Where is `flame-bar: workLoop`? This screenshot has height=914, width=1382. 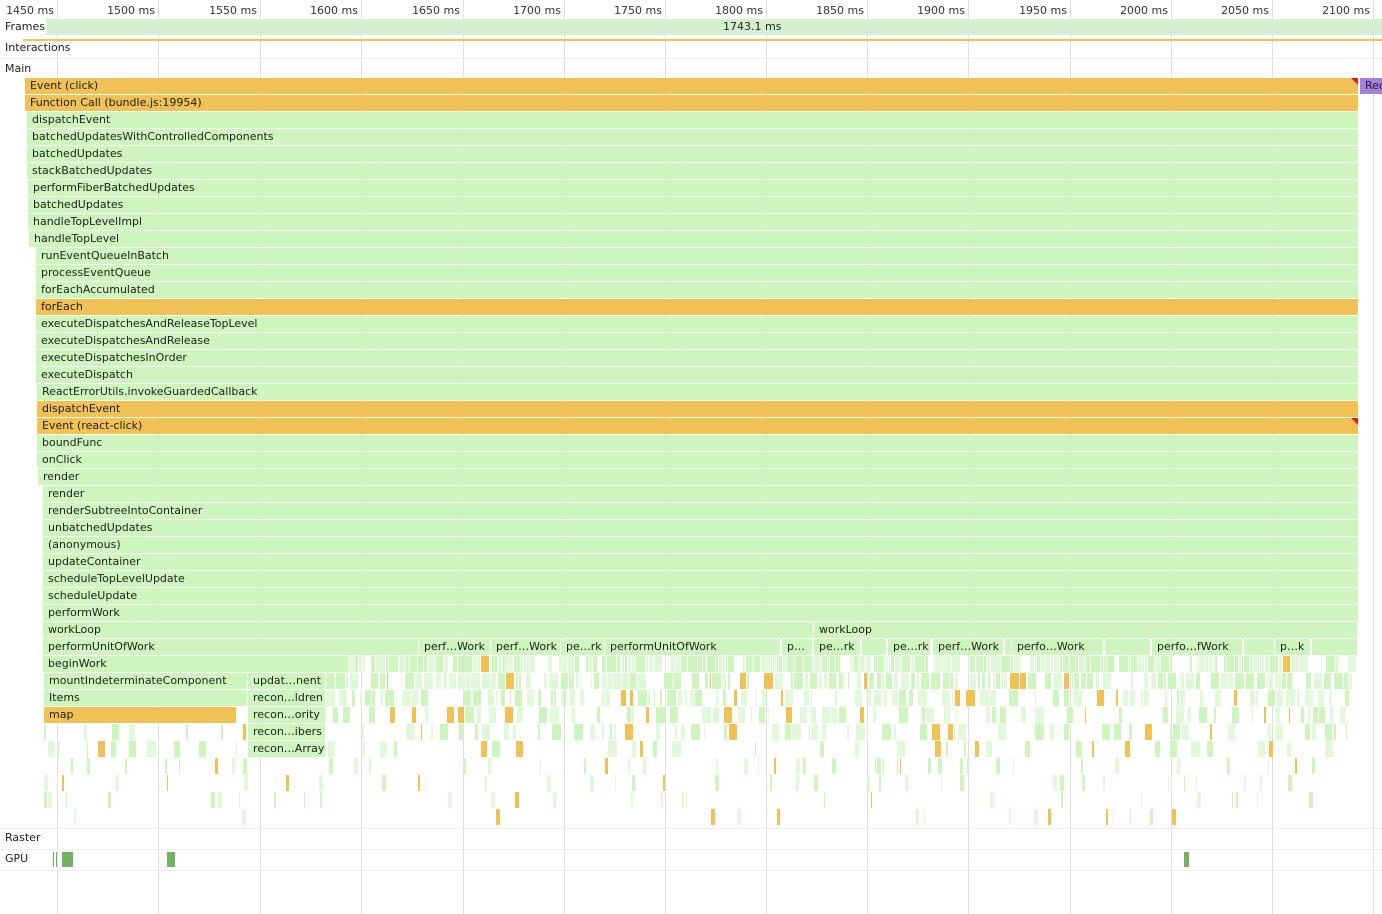 flame-bar: workLoop is located at coordinates (1085, 630).